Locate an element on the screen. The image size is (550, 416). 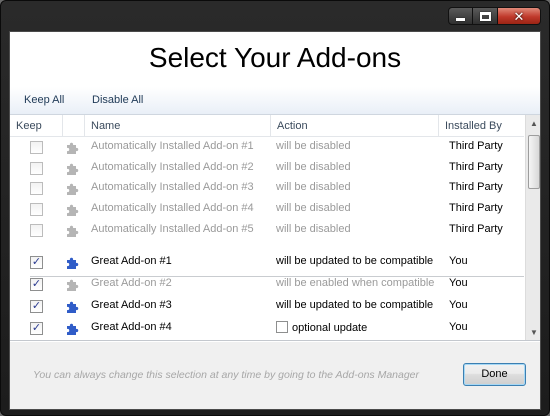
list-header: Keep Name Action Installed By is located at coordinates (267, 126).